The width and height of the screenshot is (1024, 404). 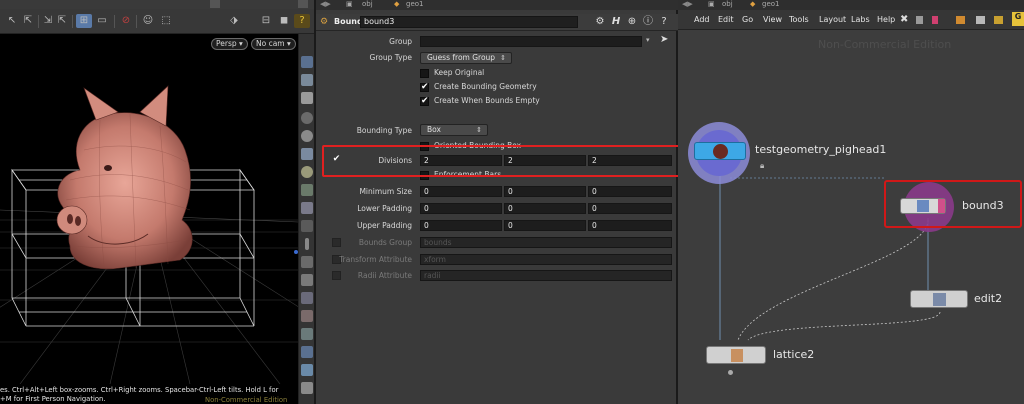 What do you see at coordinates (531, 41) in the screenshot?
I see `group-field` at bounding box center [531, 41].